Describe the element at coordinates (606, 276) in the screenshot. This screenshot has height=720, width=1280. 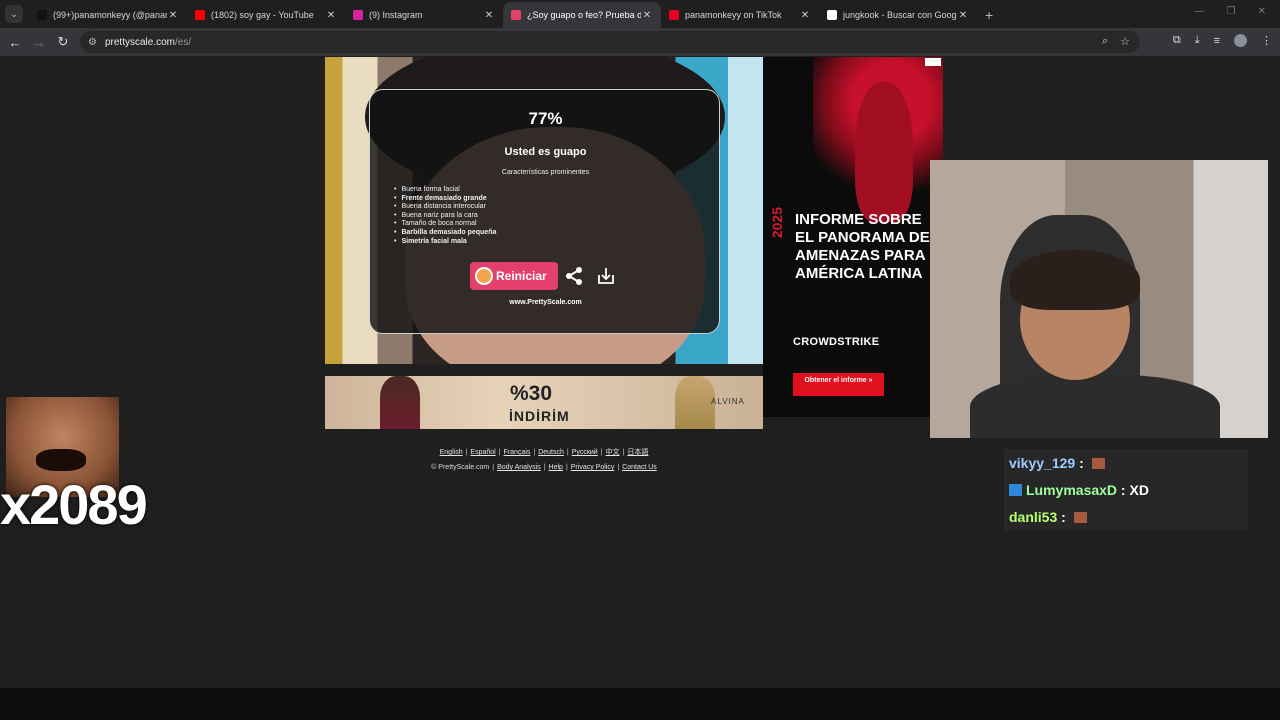
I see `download-icon` at that location.